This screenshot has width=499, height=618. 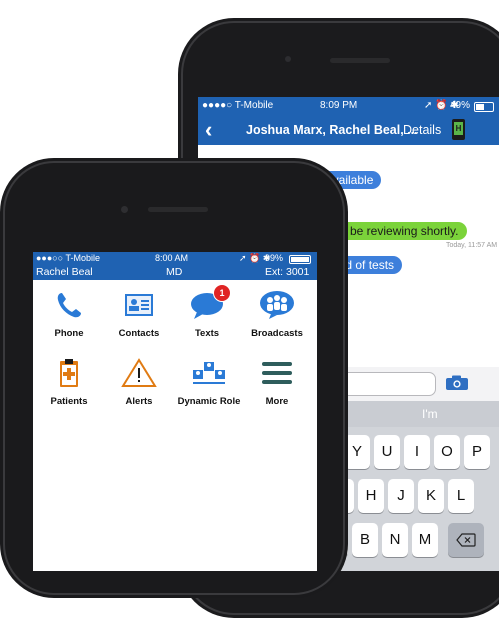 I want to click on suggestion: I'm, so click(x=430, y=414).